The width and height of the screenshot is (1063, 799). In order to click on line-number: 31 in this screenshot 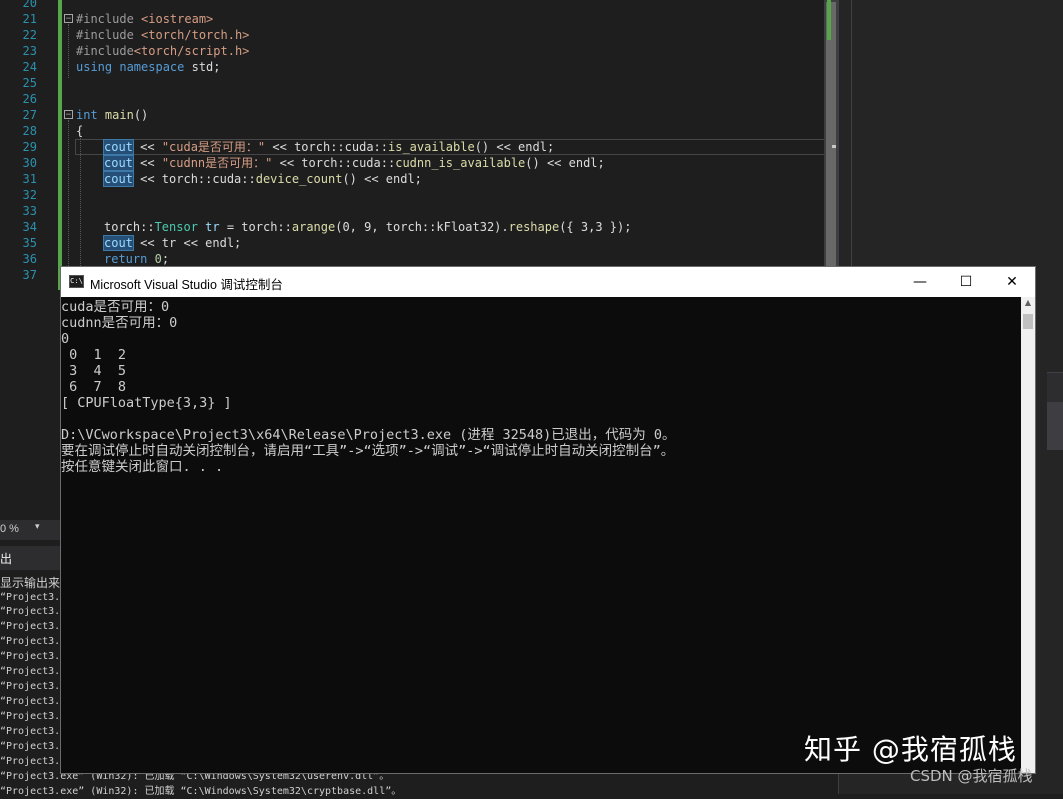, I will do `click(29, 179)`.